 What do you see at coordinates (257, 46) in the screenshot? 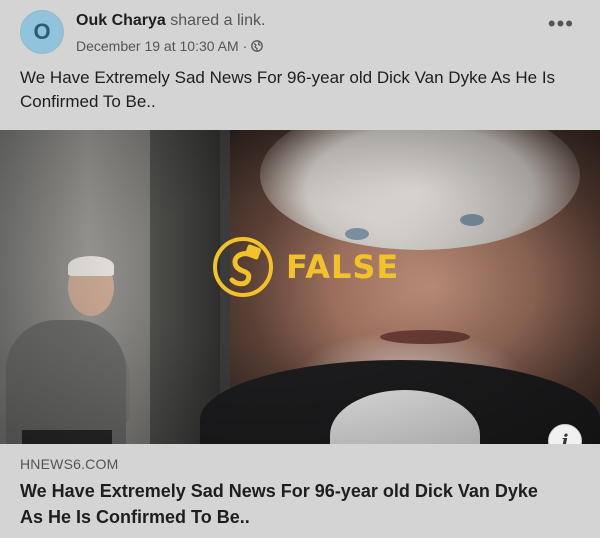
I see `globe-icon` at bounding box center [257, 46].